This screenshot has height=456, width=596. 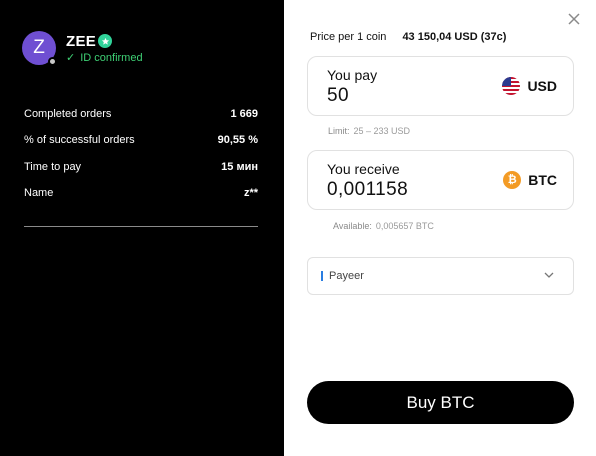 I want to click on pay-label: You pay, so click(x=352, y=75).